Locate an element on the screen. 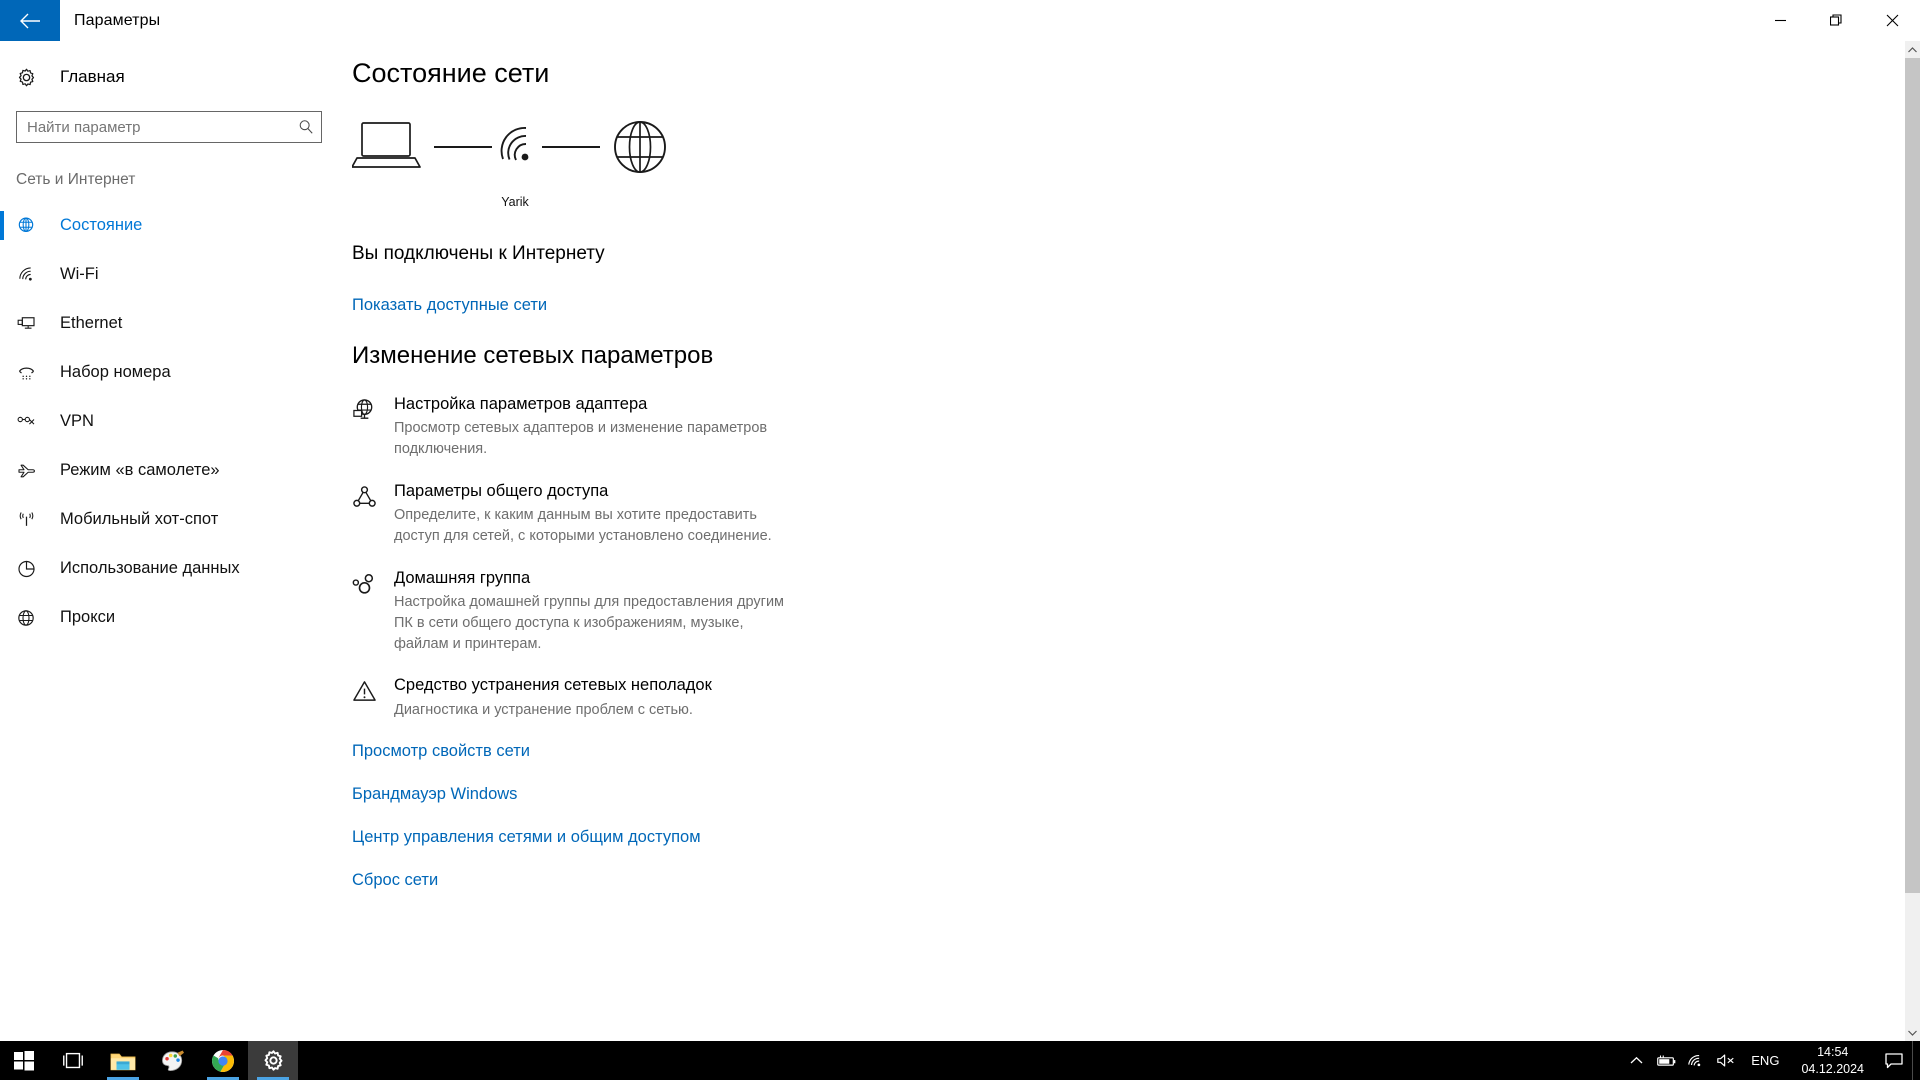 The width and height of the screenshot is (1920, 1080). pie-chart-icon is located at coordinates (30, 569).